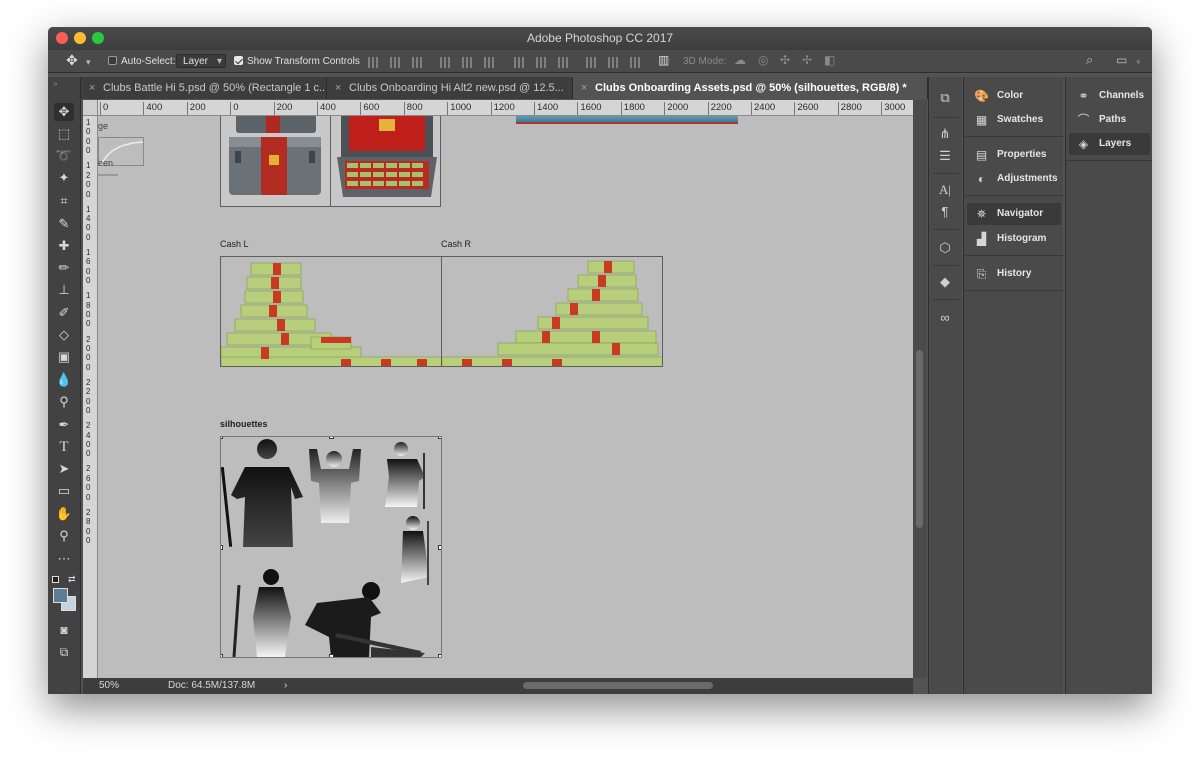 The height and width of the screenshot is (763, 1200). Describe the element at coordinates (785, 60) in the screenshot. I see `3d-drag-icon: ✣` at that location.